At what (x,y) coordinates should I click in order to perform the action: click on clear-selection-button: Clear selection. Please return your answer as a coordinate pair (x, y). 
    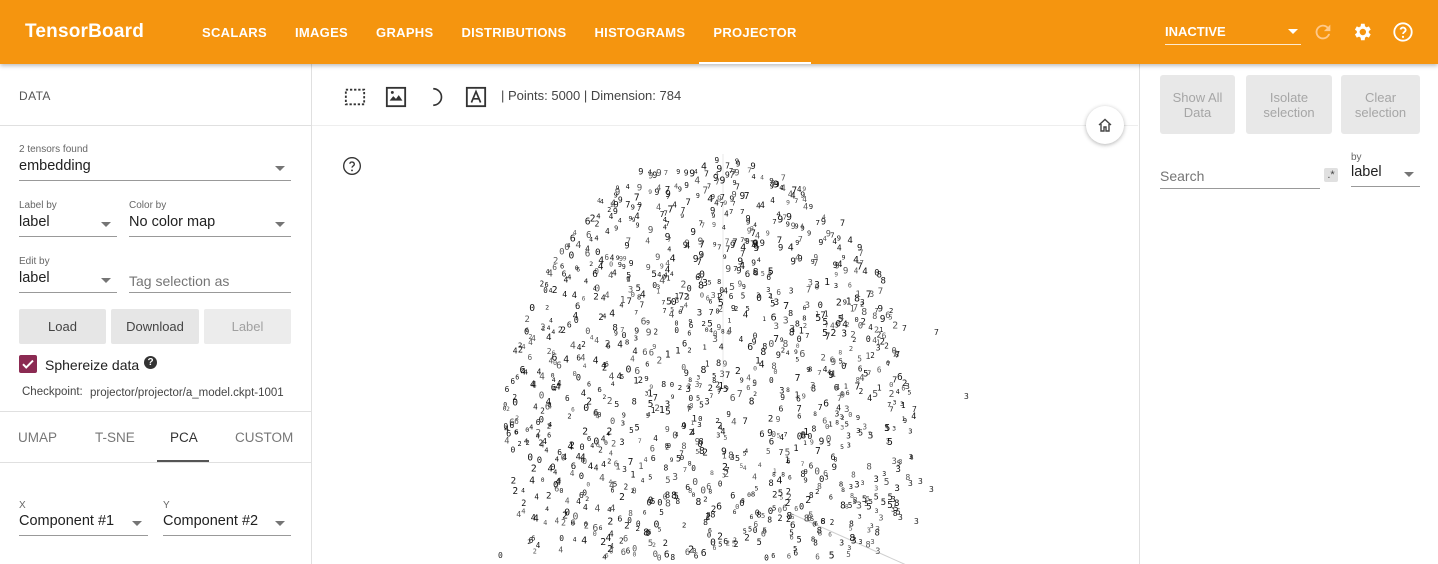
    Looking at the image, I should click on (1380, 104).